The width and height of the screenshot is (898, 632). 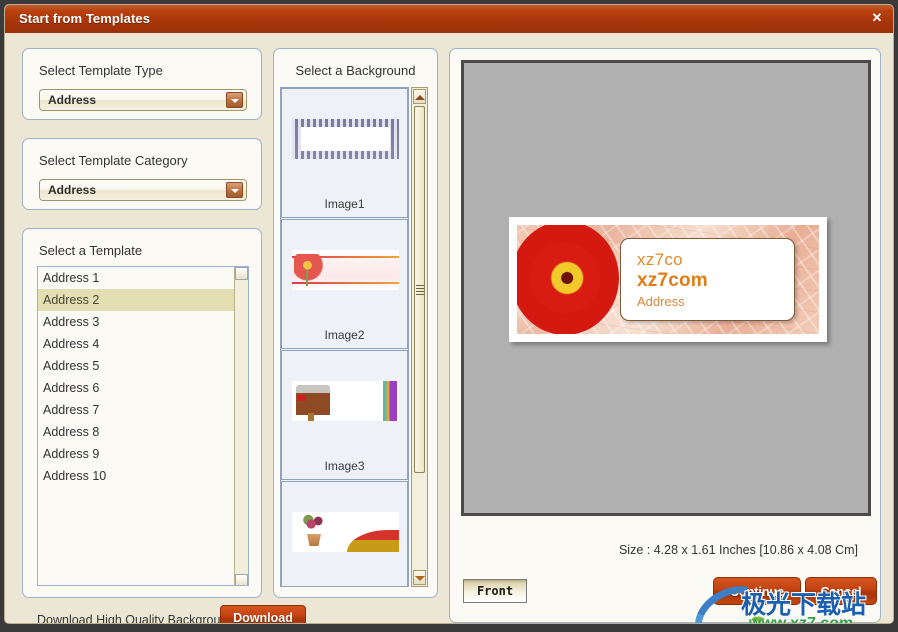 What do you see at coordinates (139, 618) in the screenshot?
I see `download-backgrounds-label: Download High Quality Backgrounds` at bounding box center [139, 618].